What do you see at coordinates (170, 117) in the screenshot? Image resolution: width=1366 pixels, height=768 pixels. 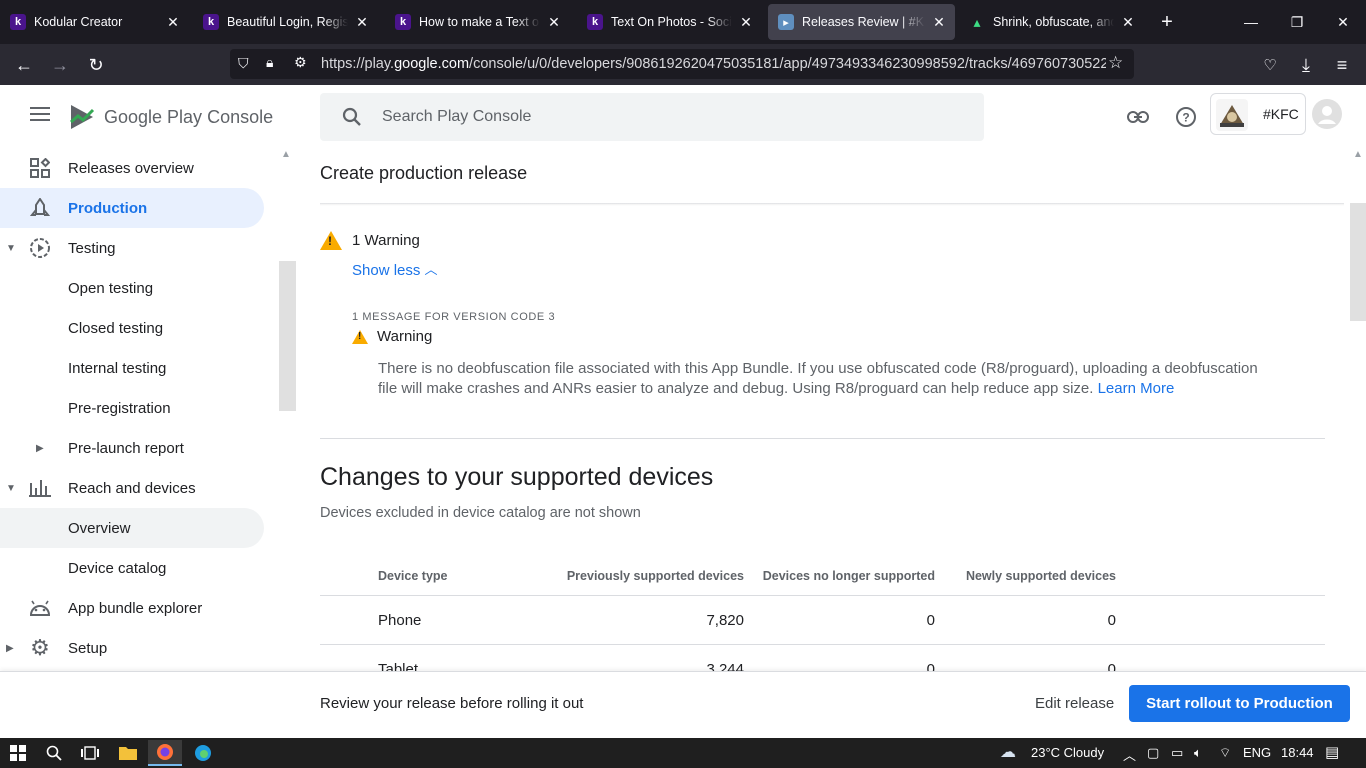 I see `play-console-logo: Google Play Console` at bounding box center [170, 117].